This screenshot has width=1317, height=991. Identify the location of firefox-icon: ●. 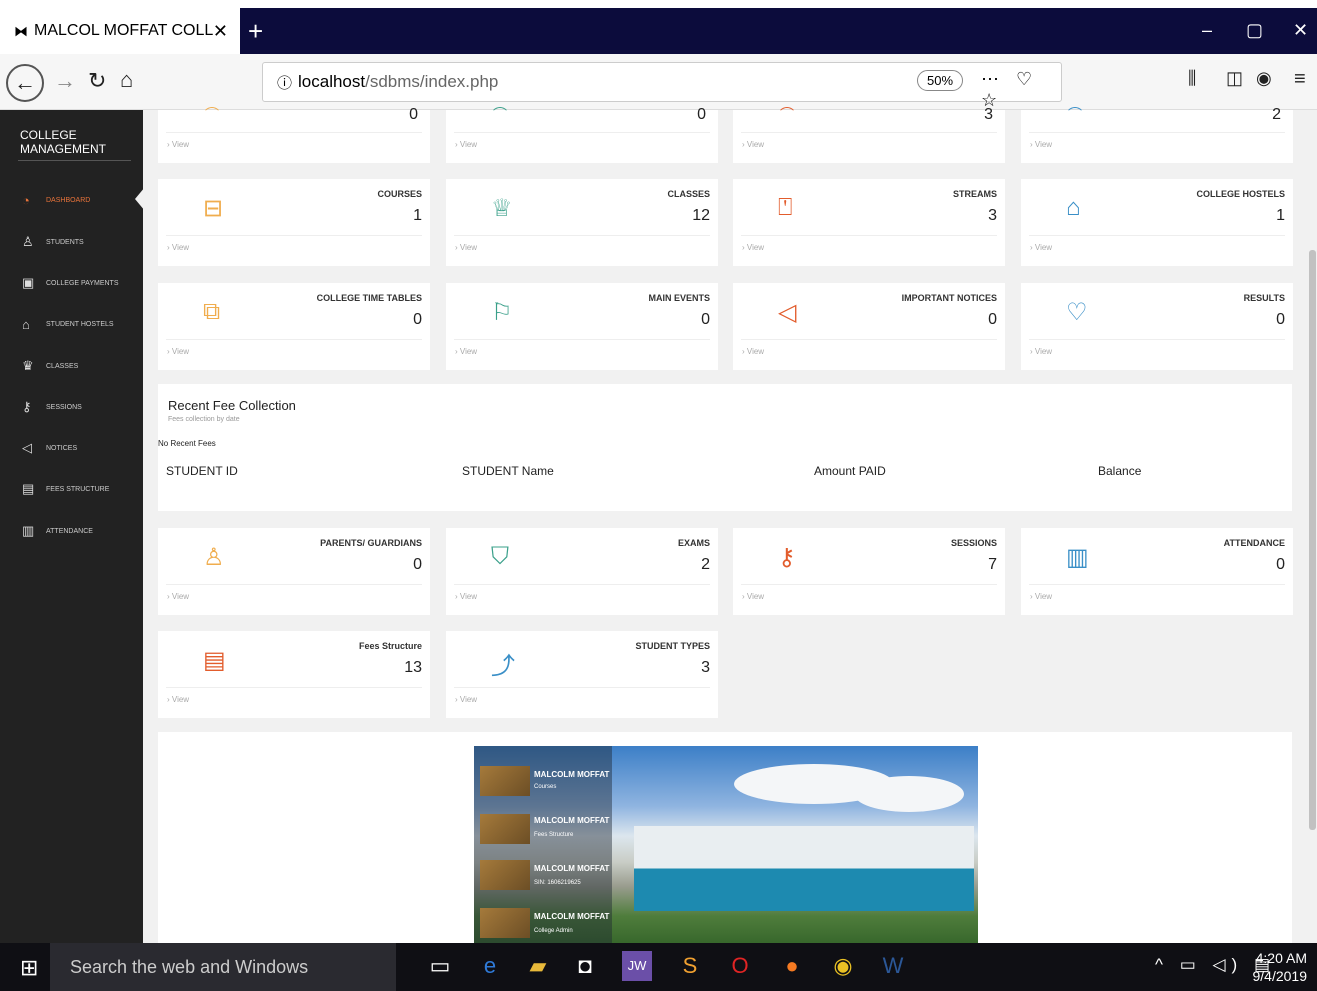
(792, 966).